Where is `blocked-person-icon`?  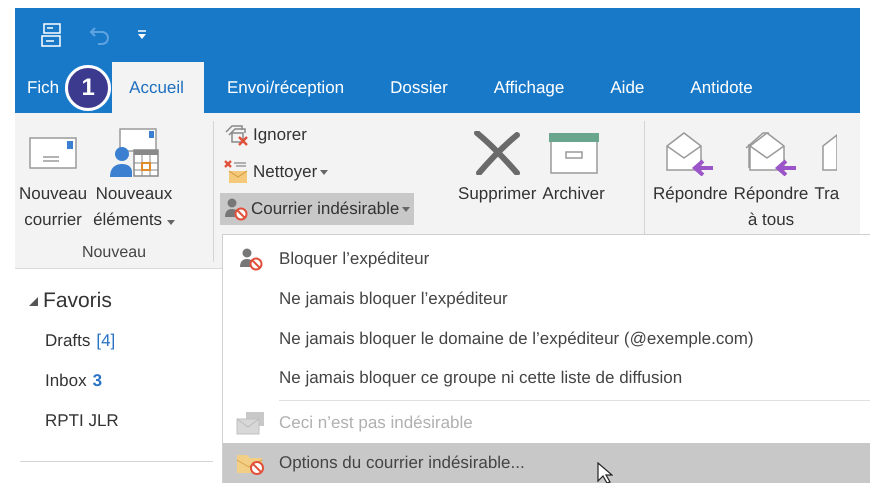 blocked-person-icon is located at coordinates (251, 258).